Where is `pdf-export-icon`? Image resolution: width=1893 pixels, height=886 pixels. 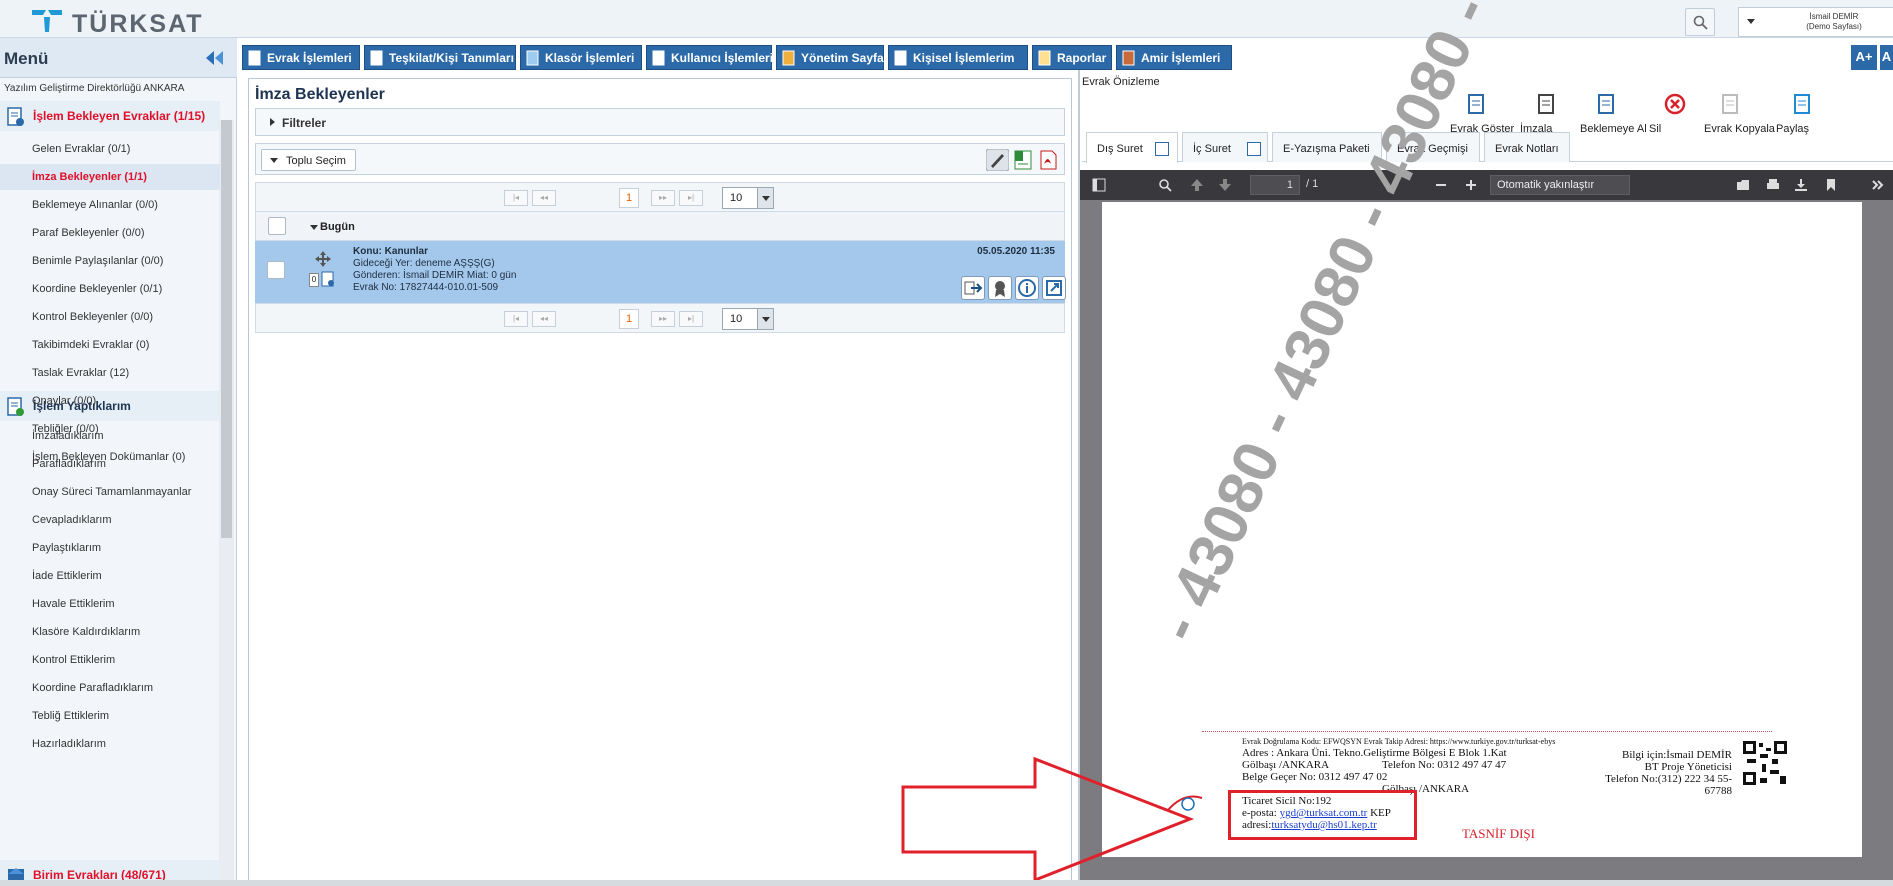 pdf-export-icon is located at coordinates (1048, 160).